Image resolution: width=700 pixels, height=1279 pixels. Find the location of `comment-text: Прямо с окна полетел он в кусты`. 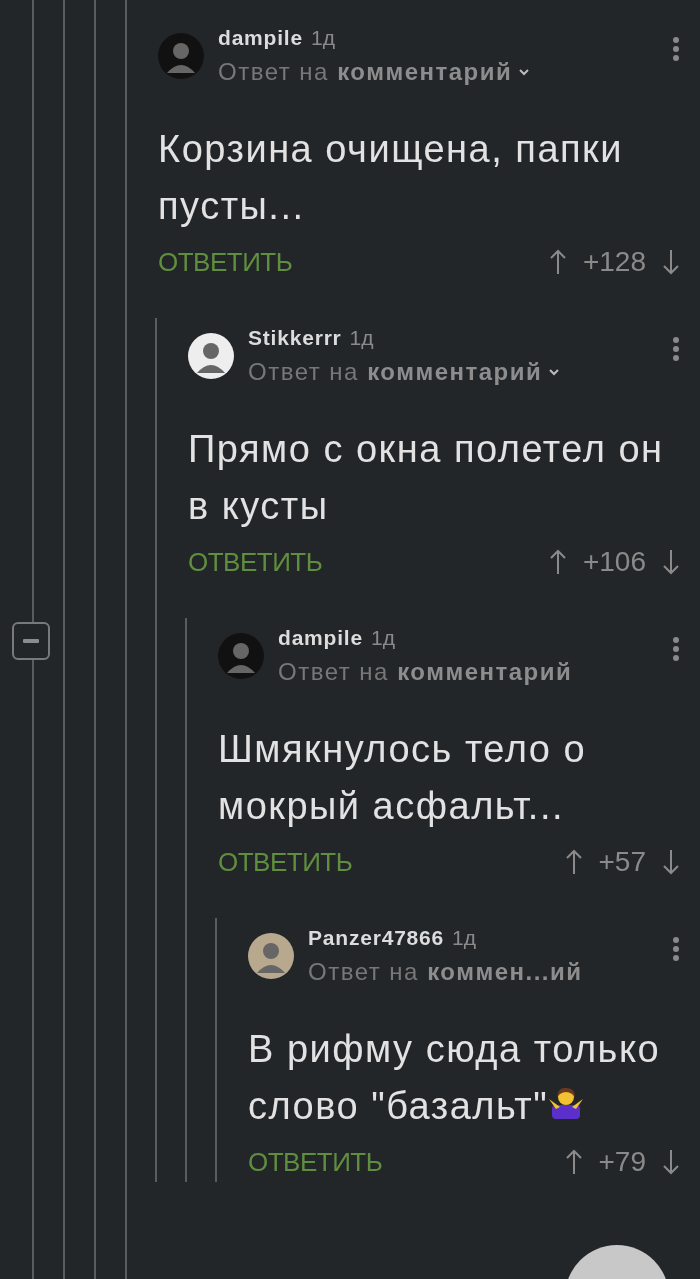

comment-text: Прямо с окна полетел он в кусты is located at coordinates (426, 478).